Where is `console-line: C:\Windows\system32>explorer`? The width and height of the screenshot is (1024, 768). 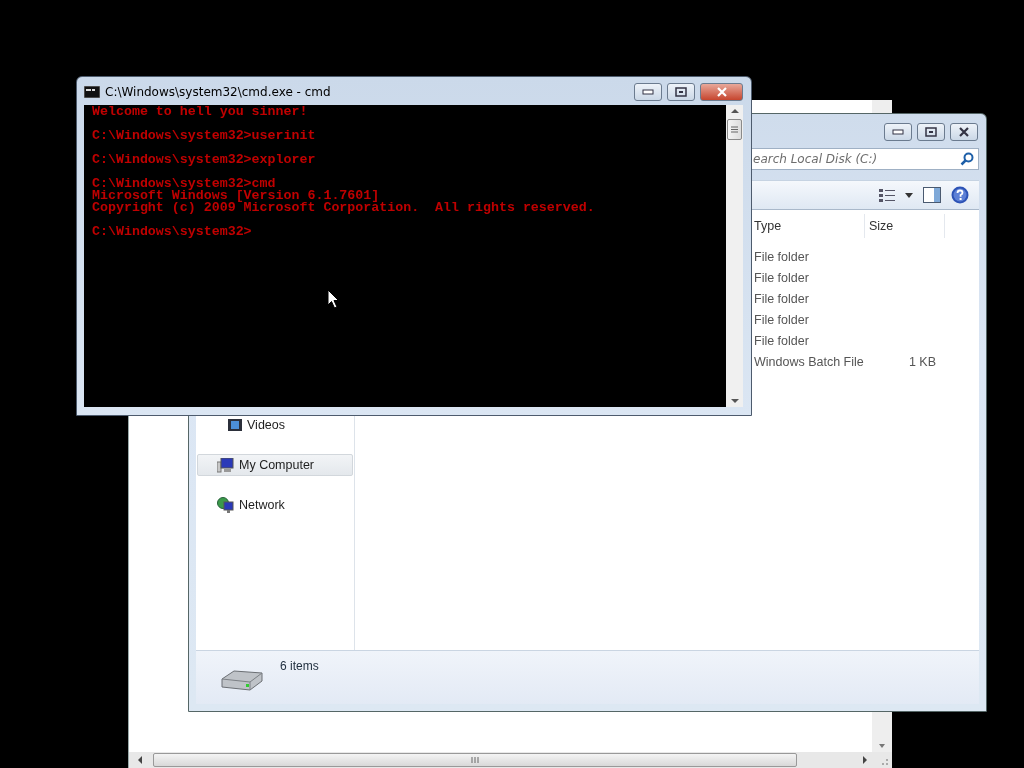 console-line: C:\Windows\system32>explorer is located at coordinates (204, 160).